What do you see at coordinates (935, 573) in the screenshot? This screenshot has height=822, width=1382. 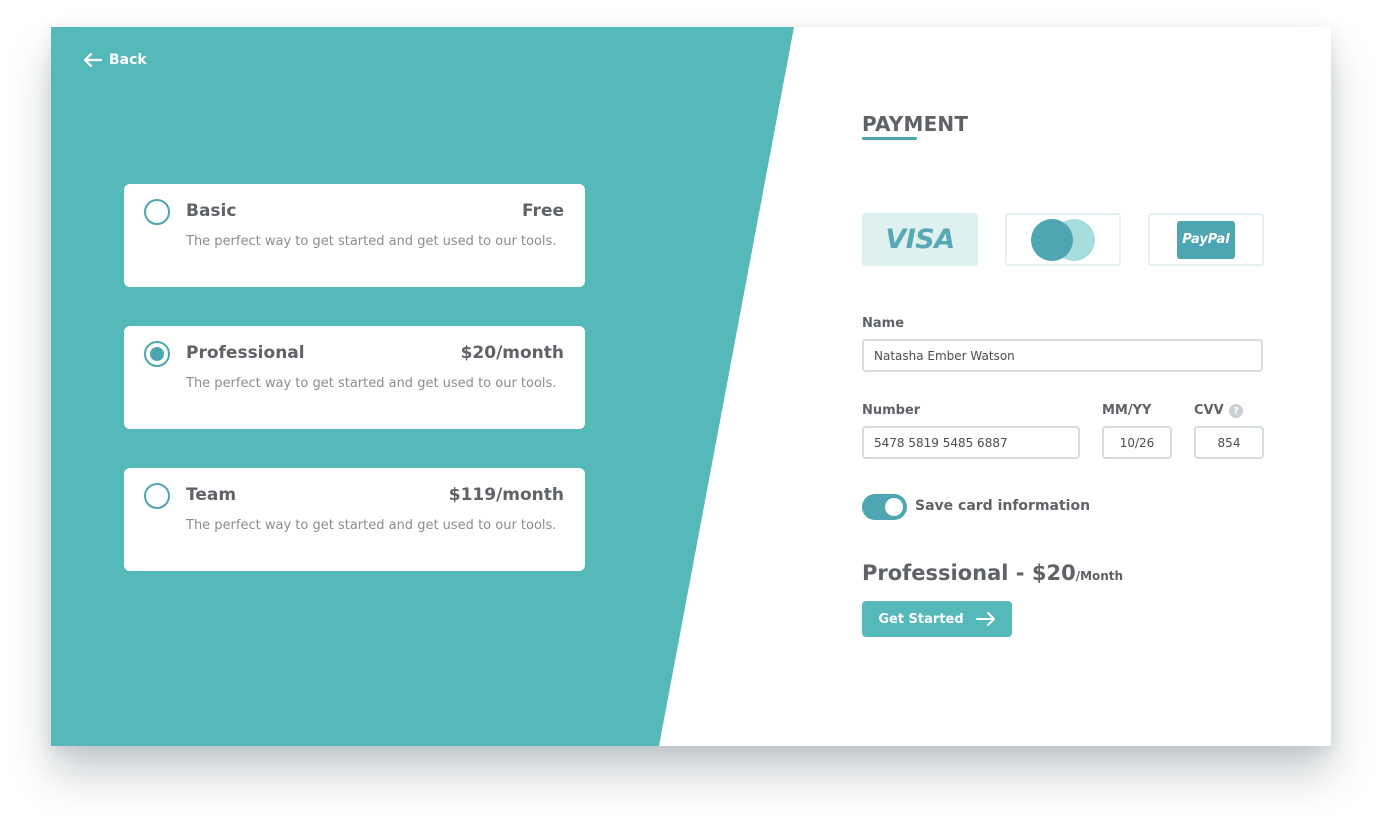 I see `summary-plan: Professional` at bounding box center [935, 573].